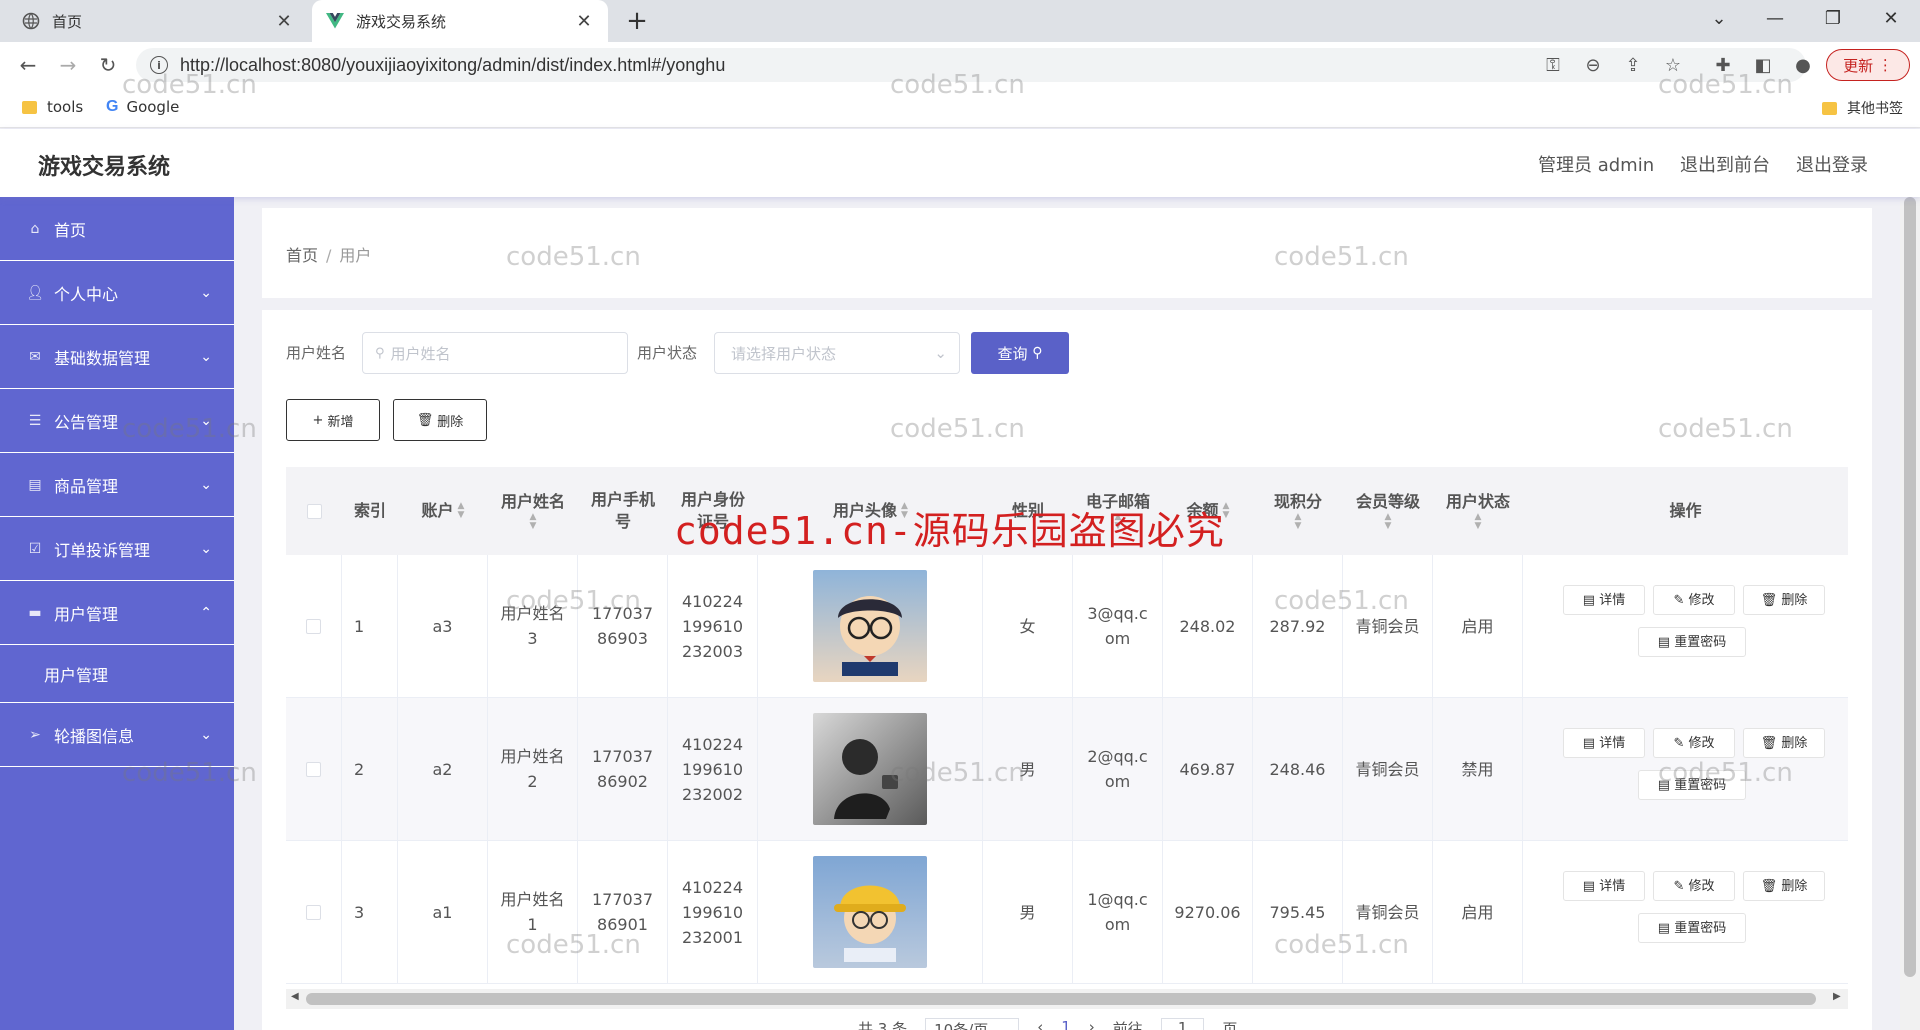  Describe the element at coordinates (1837, 996) in the screenshot. I see `scroll-right-icon: ▶` at that location.